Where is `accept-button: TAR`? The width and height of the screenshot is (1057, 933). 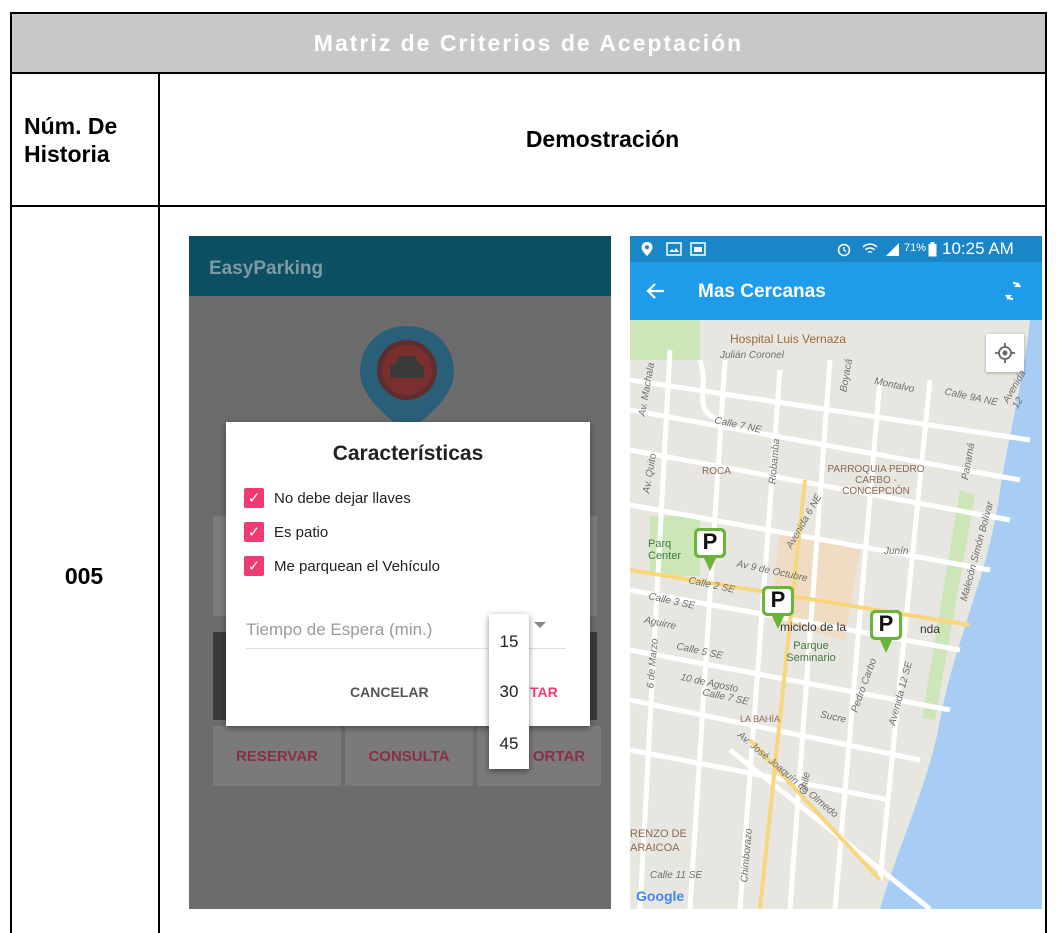
accept-button: TAR is located at coordinates (544, 692).